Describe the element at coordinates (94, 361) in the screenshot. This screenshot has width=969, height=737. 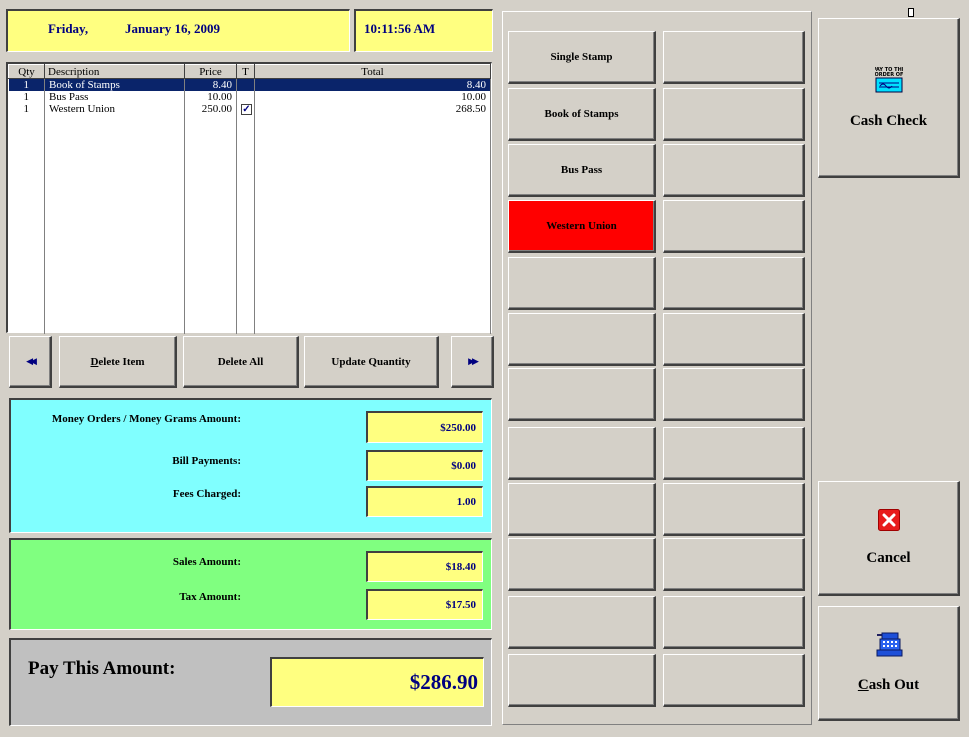
I see `delete-item-mnemonic: D` at that location.